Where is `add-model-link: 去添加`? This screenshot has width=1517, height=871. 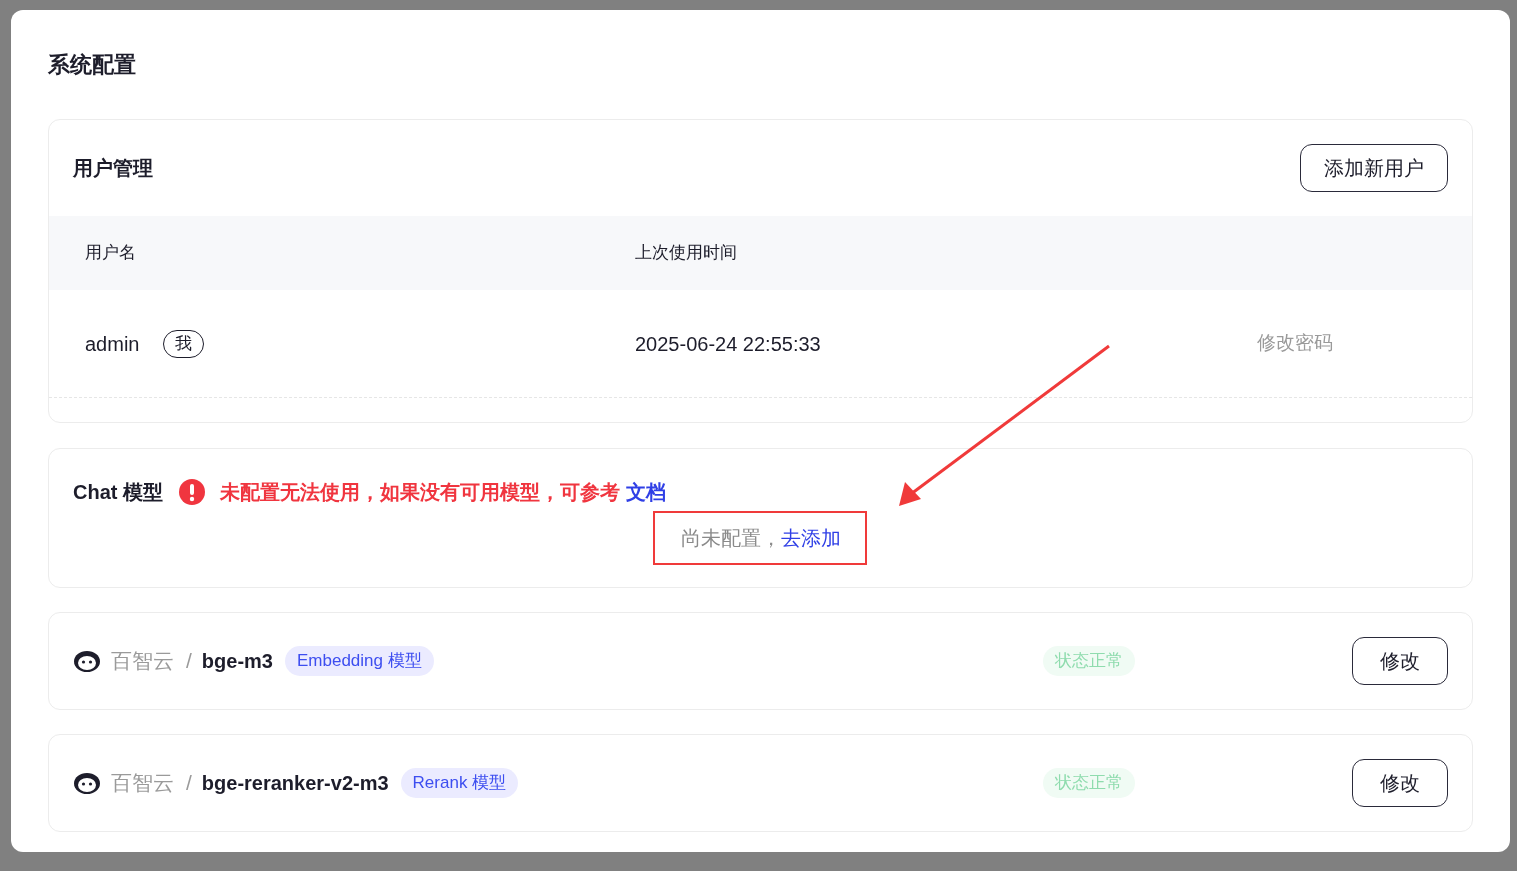
add-model-link: 去添加 is located at coordinates (810, 538).